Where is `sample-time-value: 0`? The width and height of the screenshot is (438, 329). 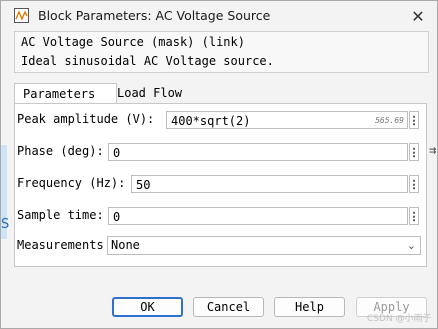 sample-time-value: 0 is located at coordinates (117, 217).